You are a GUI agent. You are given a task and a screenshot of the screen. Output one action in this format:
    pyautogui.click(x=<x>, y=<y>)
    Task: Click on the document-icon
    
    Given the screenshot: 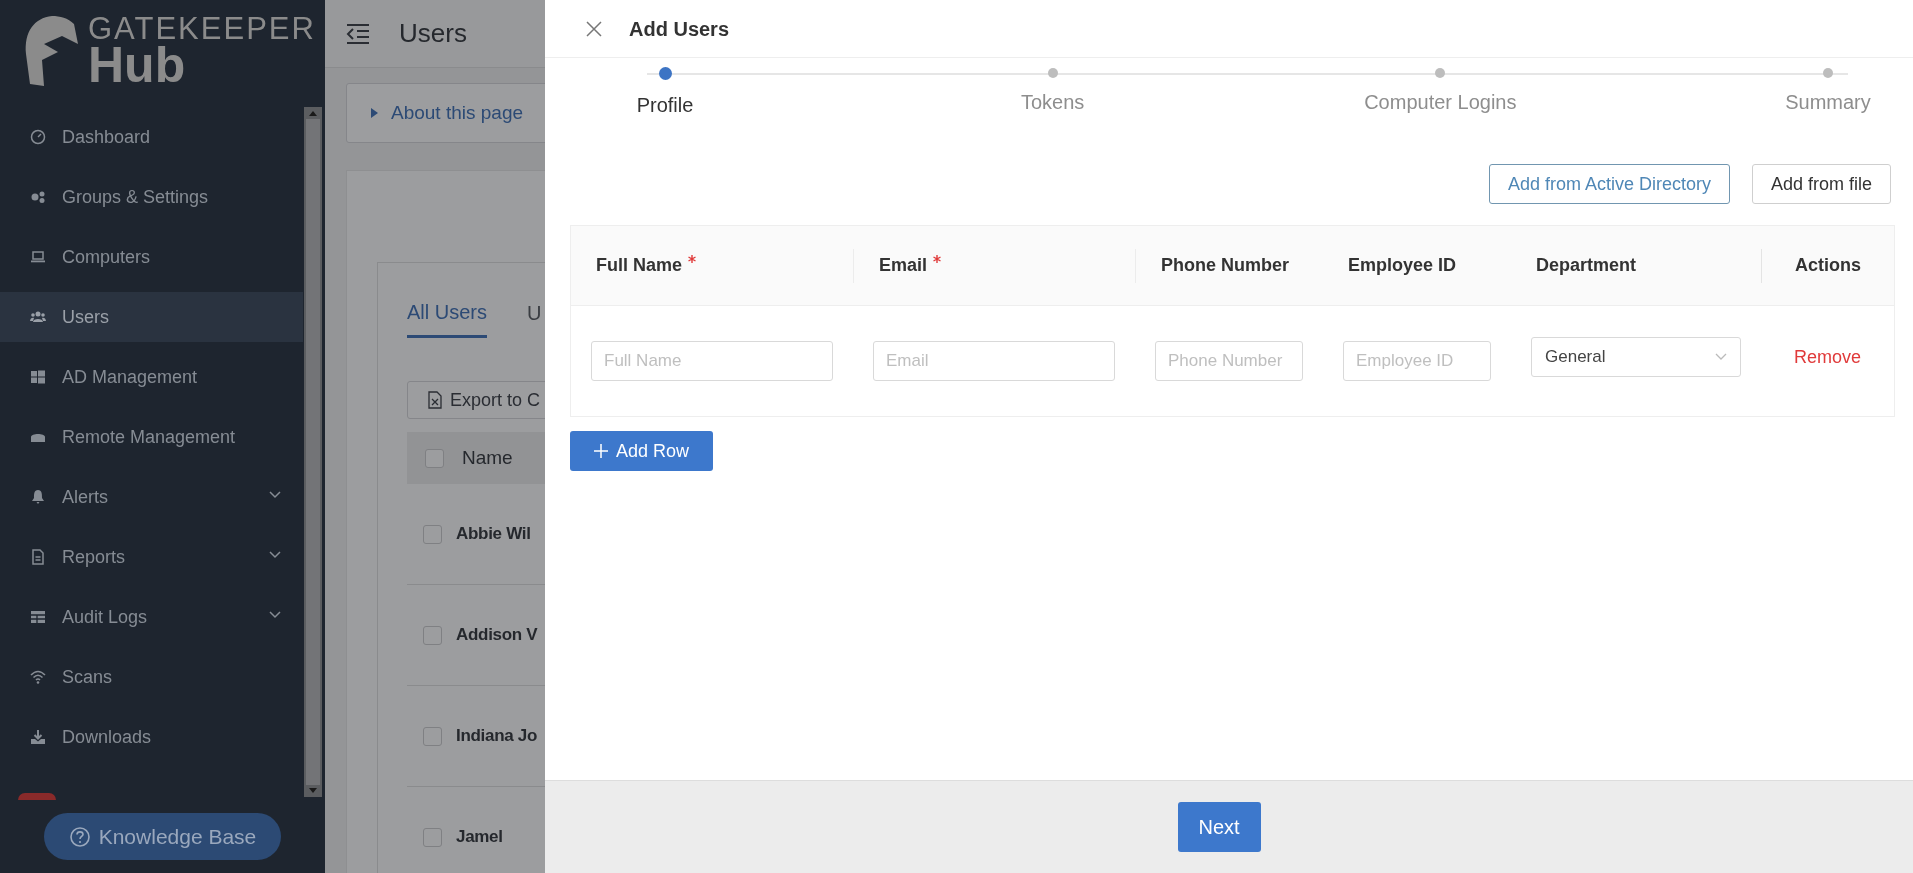 What is the action you would take?
    pyautogui.click(x=38, y=557)
    